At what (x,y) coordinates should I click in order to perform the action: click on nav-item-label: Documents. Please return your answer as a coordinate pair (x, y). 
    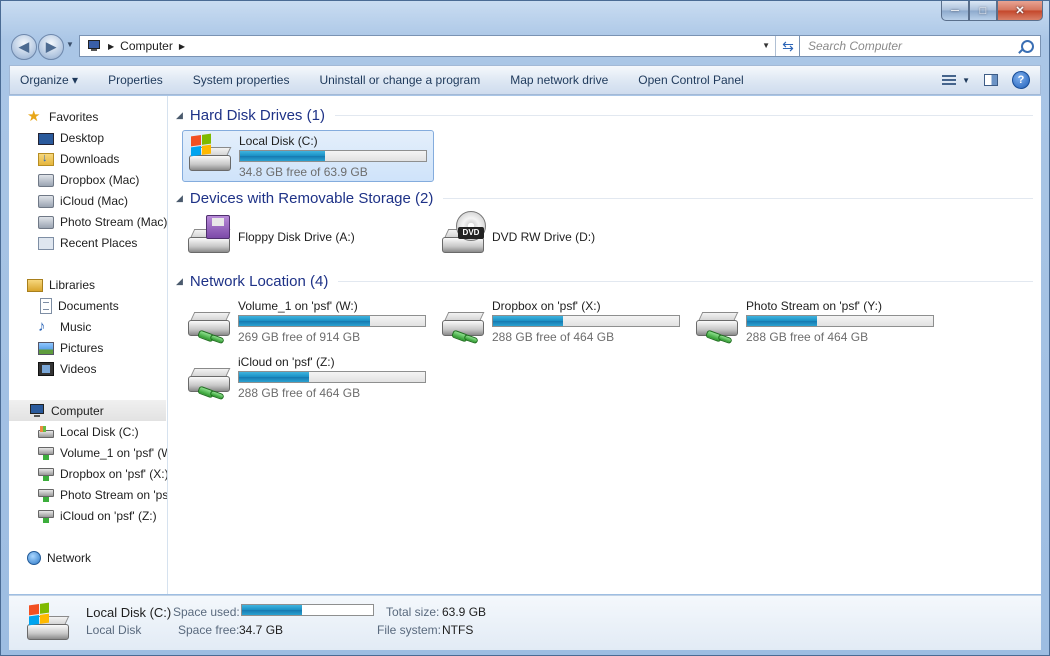
    Looking at the image, I should click on (88, 305).